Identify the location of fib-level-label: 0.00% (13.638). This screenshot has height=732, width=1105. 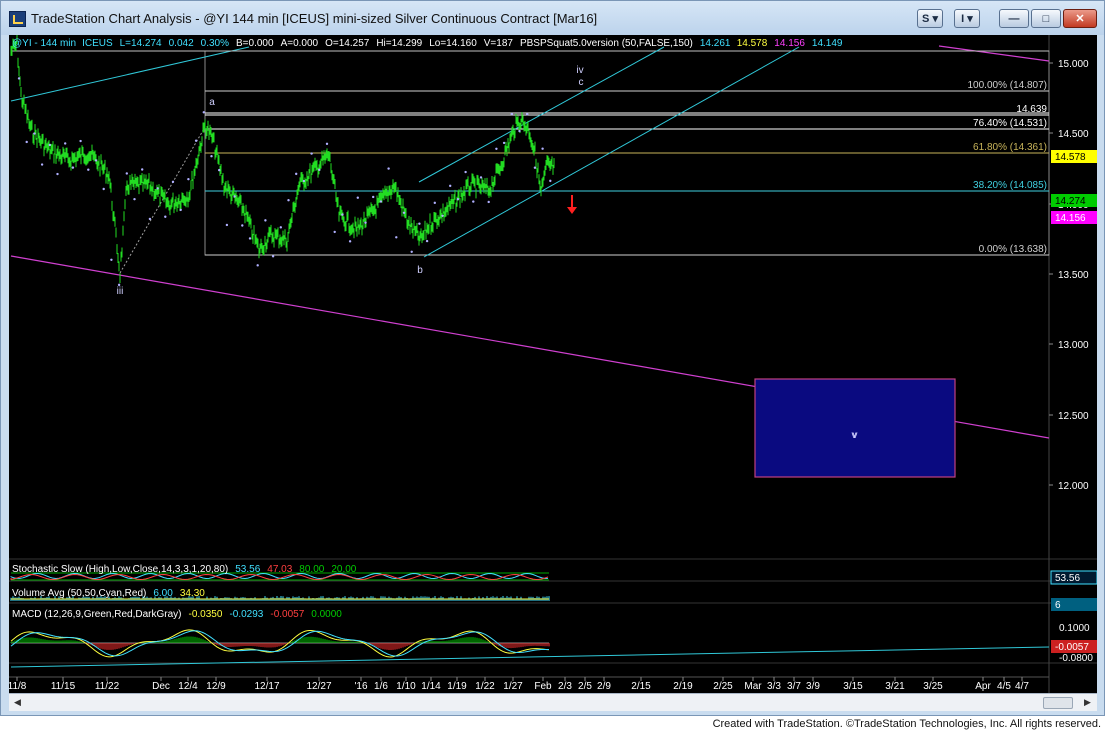
(1013, 249).